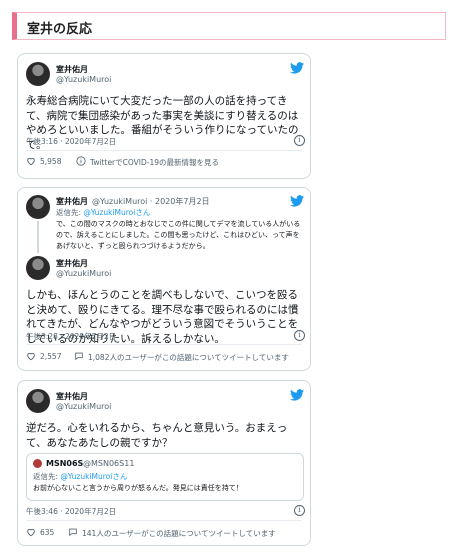 The height and width of the screenshot is (556, 460). Describe the element at coordinates (154, 162) in the screenshot. I see `covid-info-link: TwitterでCOVID-19の最新情報を見る` at that location.